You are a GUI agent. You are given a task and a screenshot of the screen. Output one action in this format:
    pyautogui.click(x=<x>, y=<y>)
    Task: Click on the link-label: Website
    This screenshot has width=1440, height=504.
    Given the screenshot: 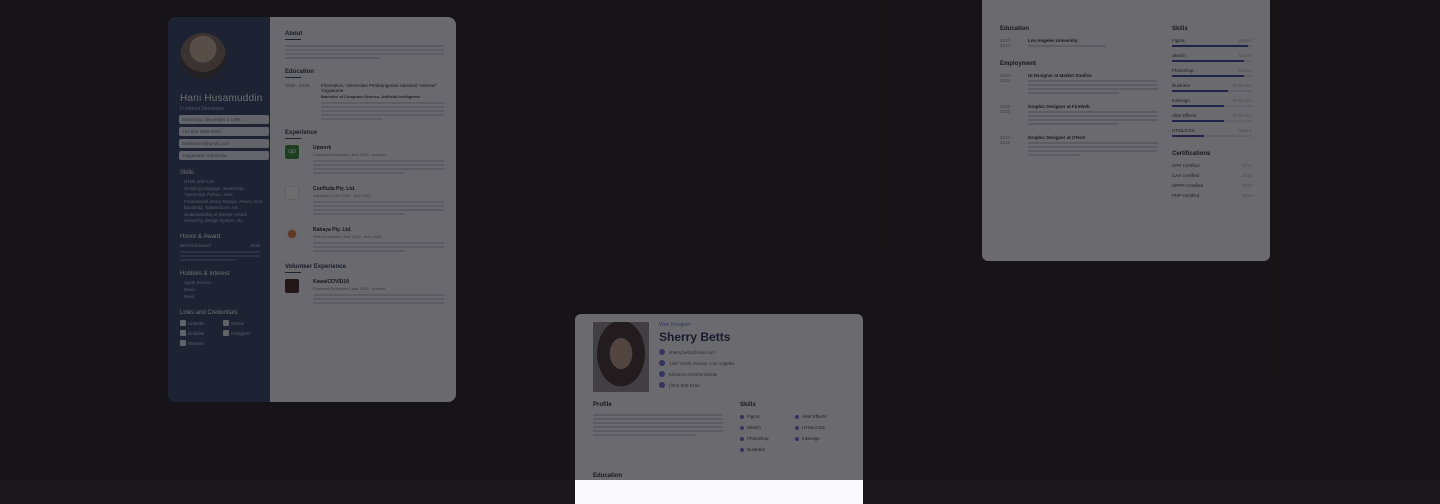 What is the action you would take?
    pyautogui.click(x=196, y=343)
    